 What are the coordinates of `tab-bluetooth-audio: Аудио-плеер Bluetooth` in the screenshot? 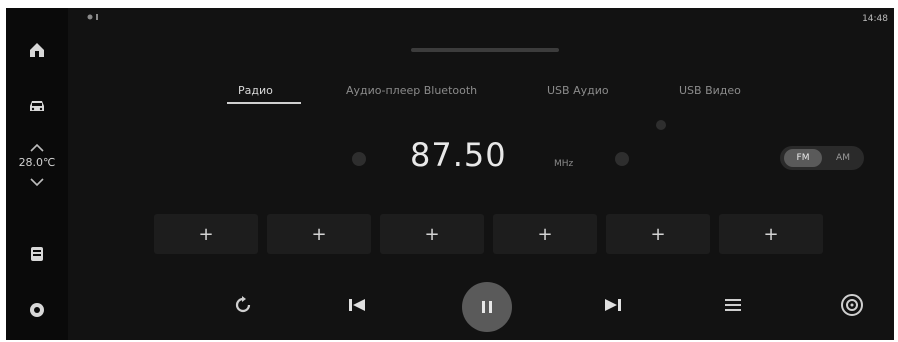 It's located at (411, 90).